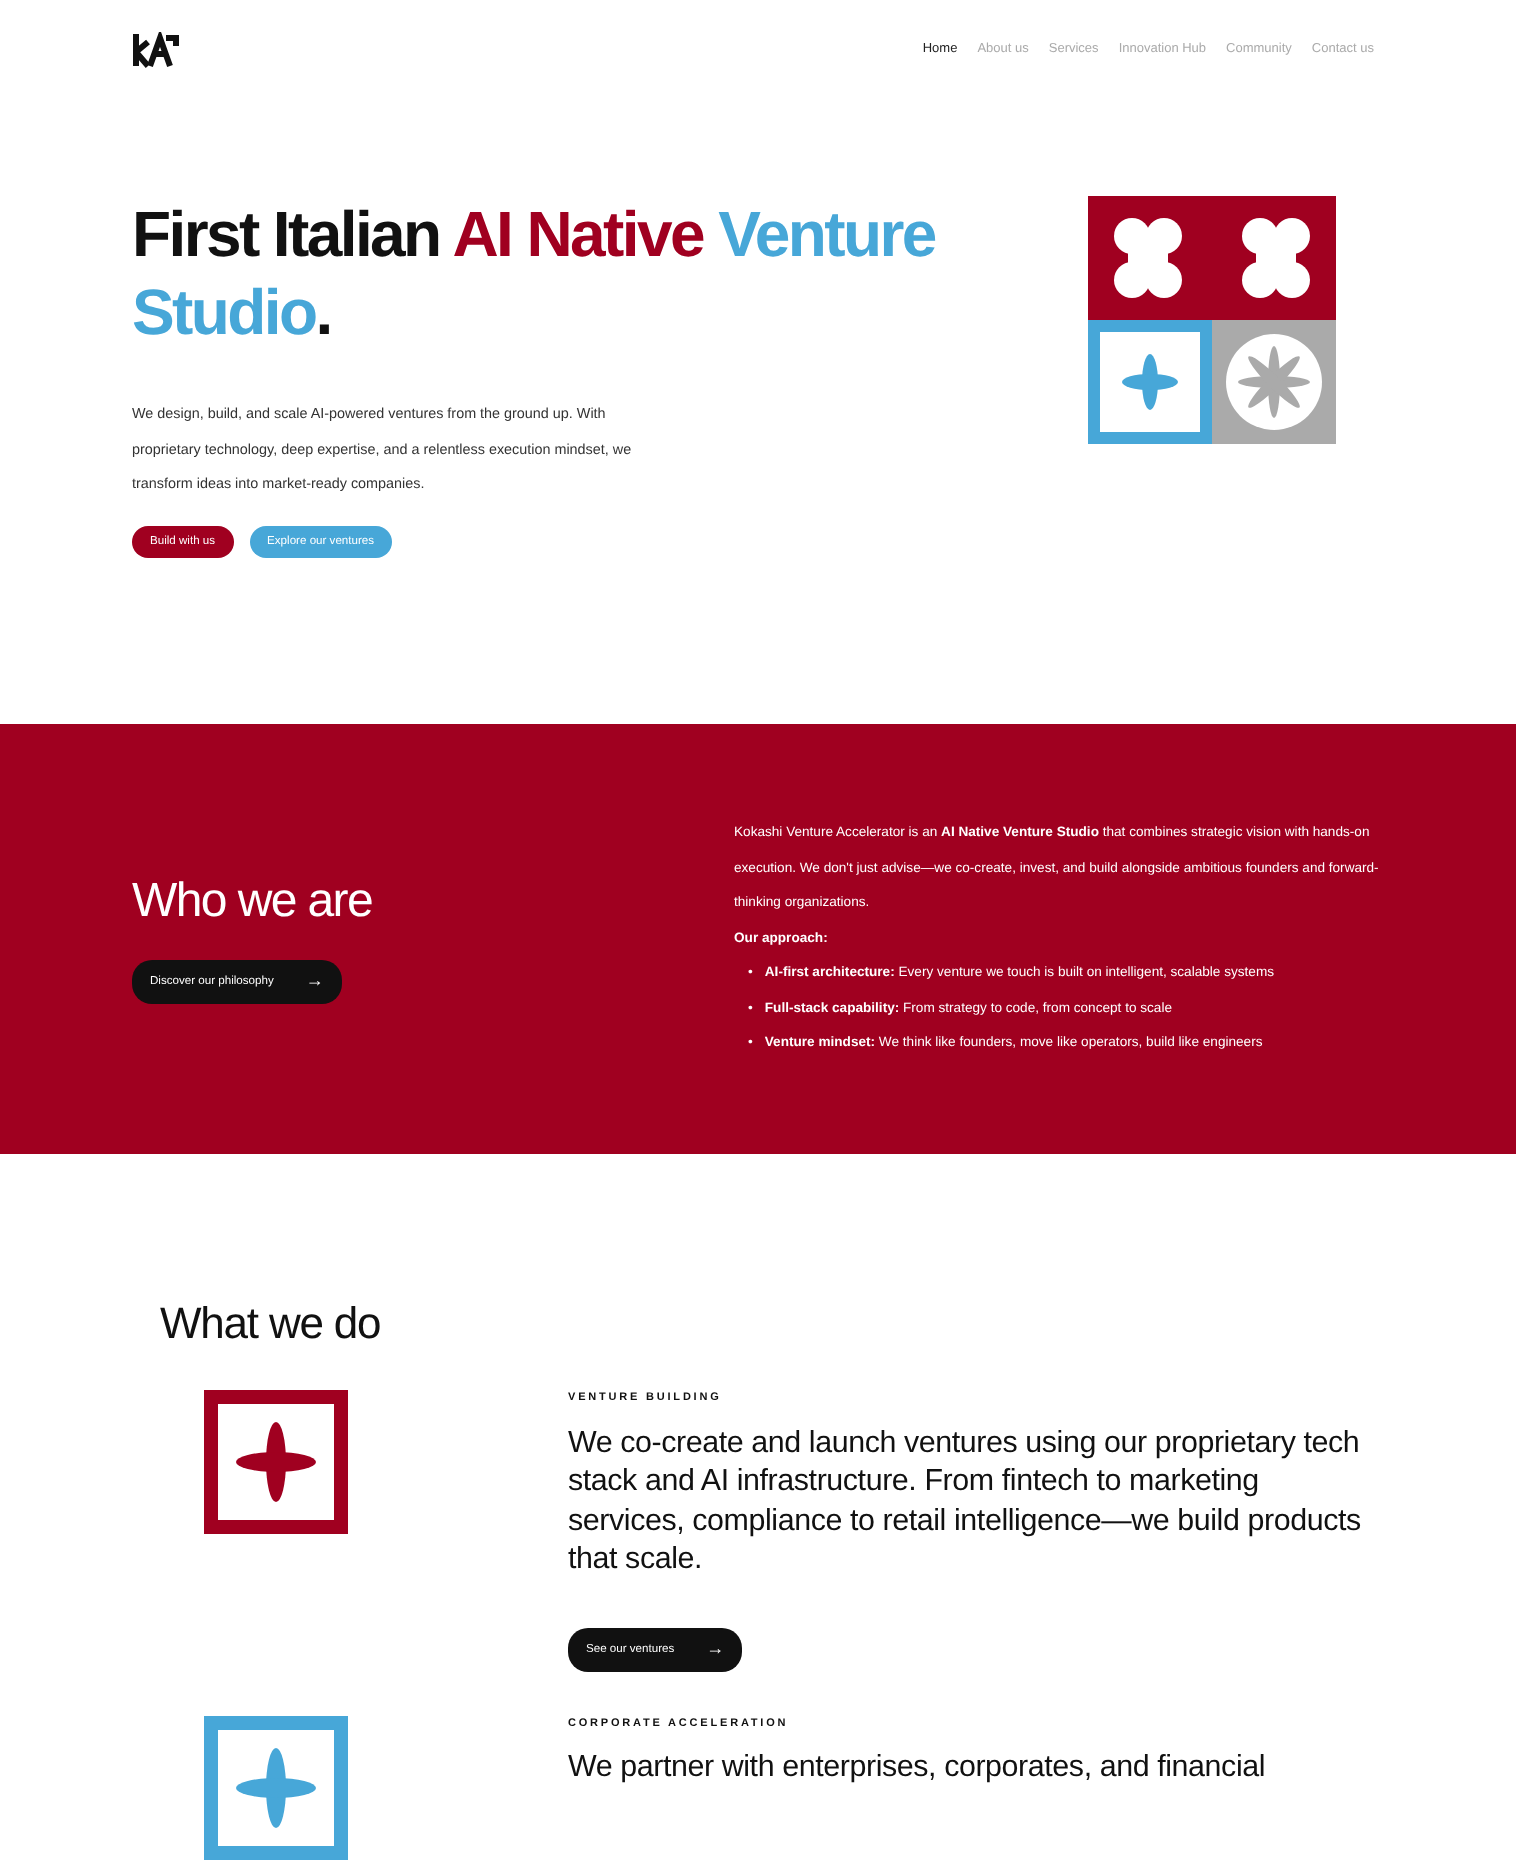 The image size is (1516, 1872). What do you see at coordinates (534, 274) in the screenshot?
I see `hero-heading: First Italian AI Native Venture Studio.` at bounding box center [534, 274].